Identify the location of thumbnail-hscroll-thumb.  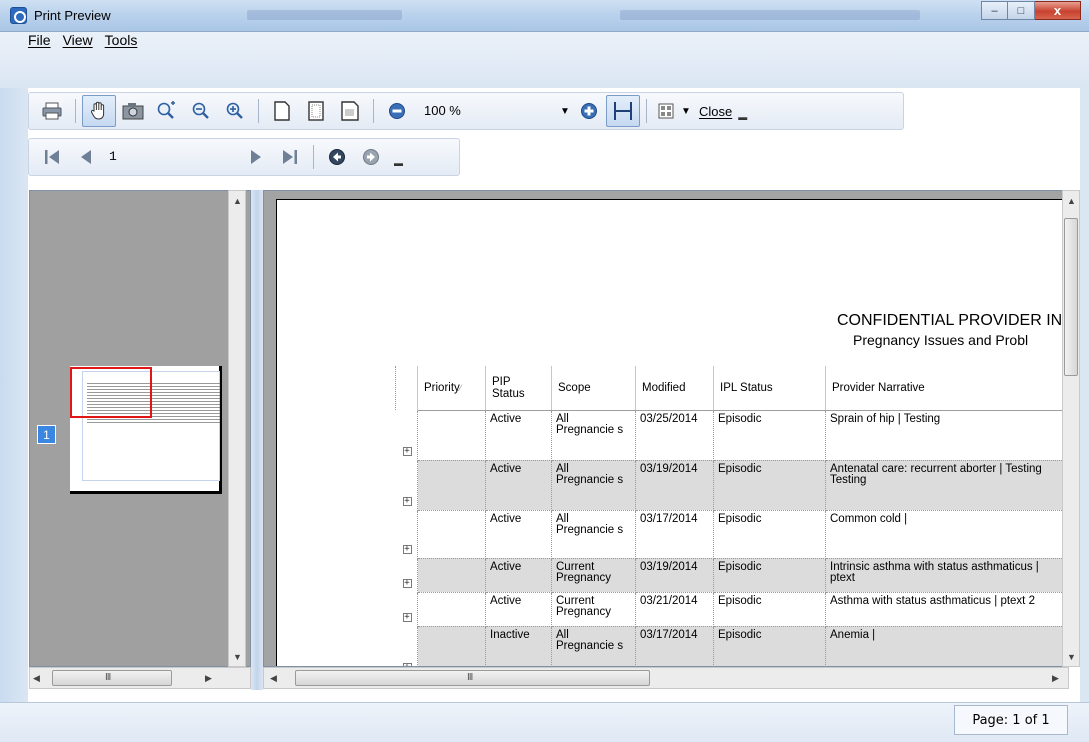
(112, 678).